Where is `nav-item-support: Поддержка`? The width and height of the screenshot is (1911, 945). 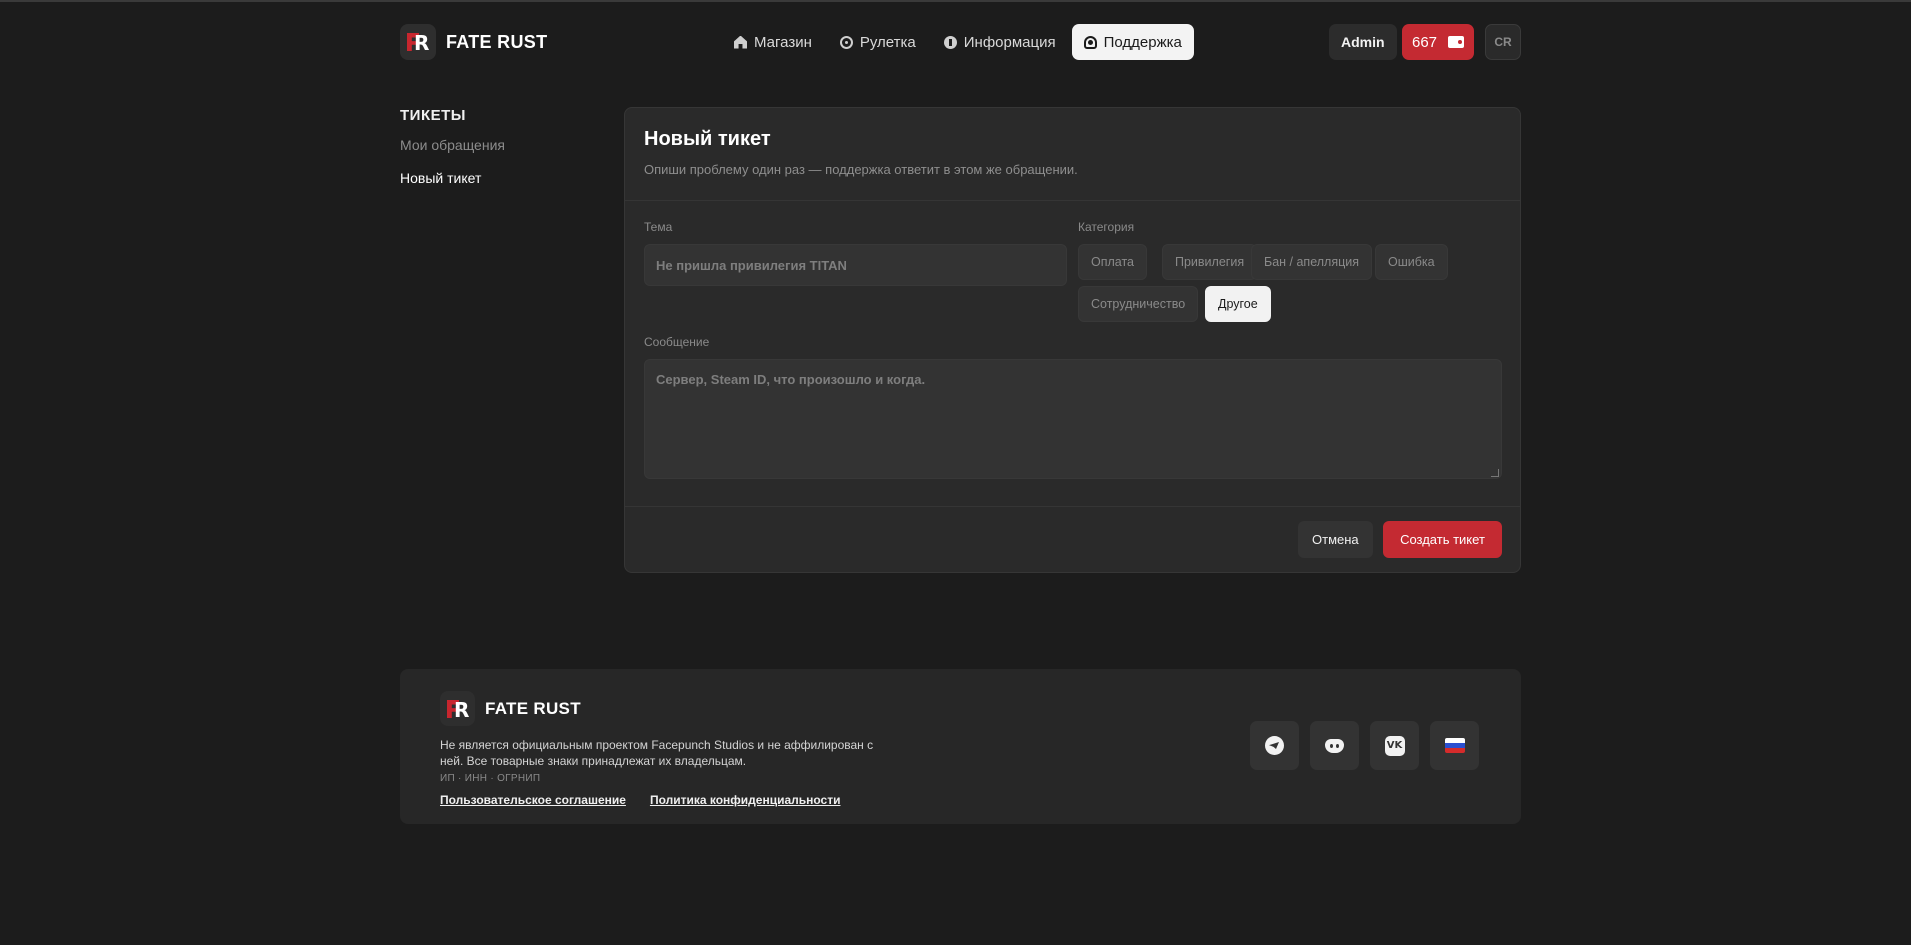
nav-item-support: Поддержка is located at coordinates (1132, 42).